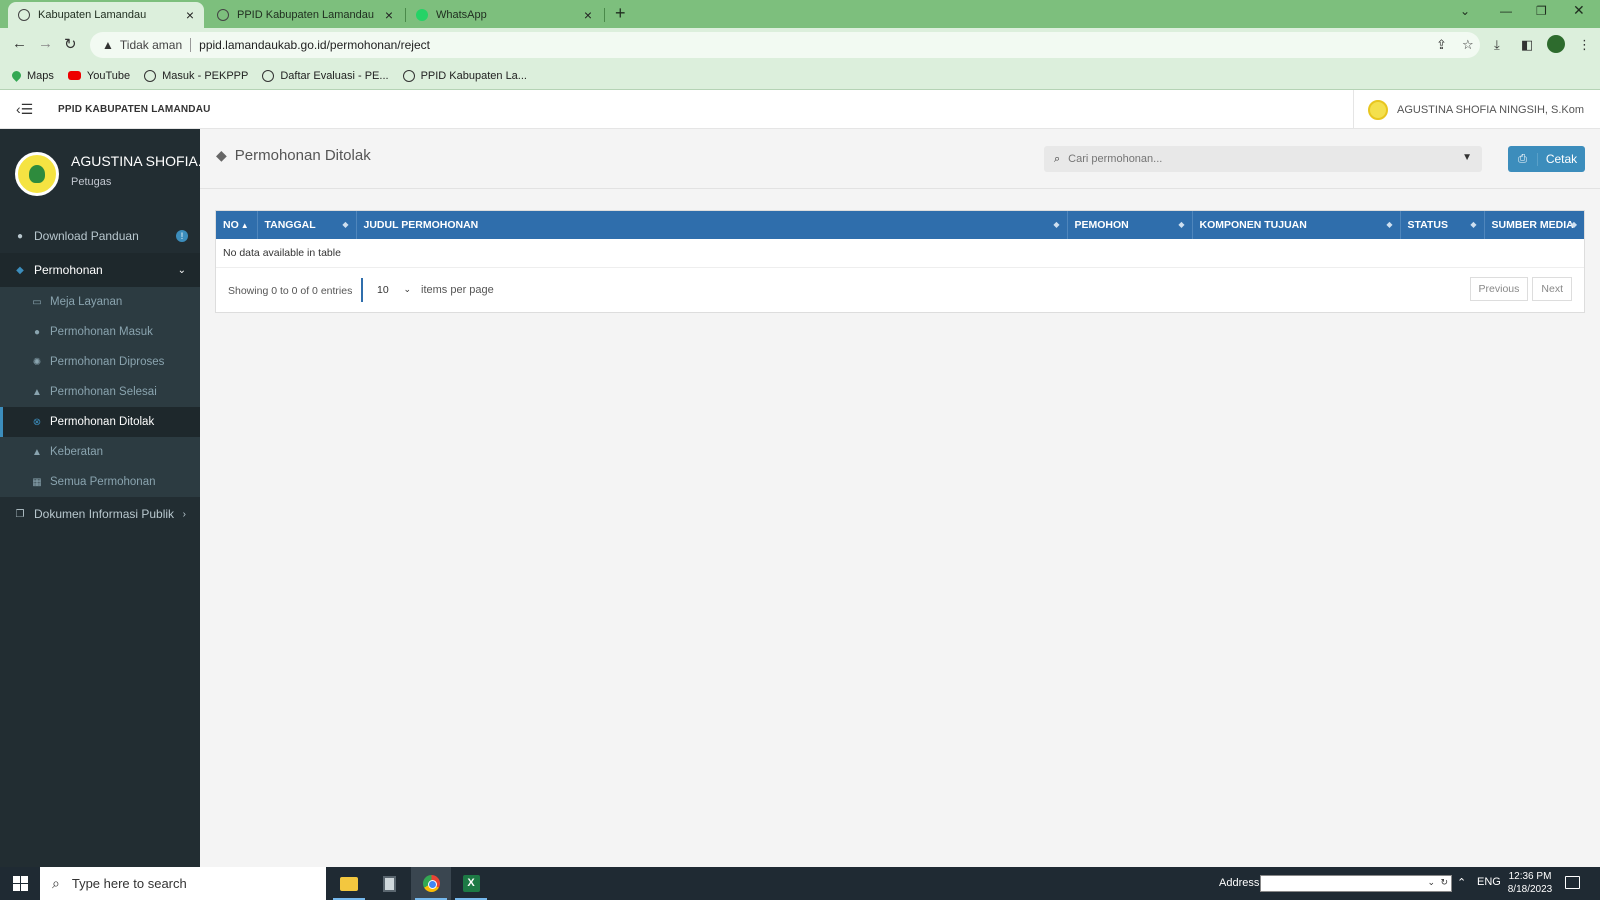 The height and width of the screenshot is (900, 1600). I want to click on sidebar-item-meja-layanan: ▭ Meja Layanan, so click(100, 302).